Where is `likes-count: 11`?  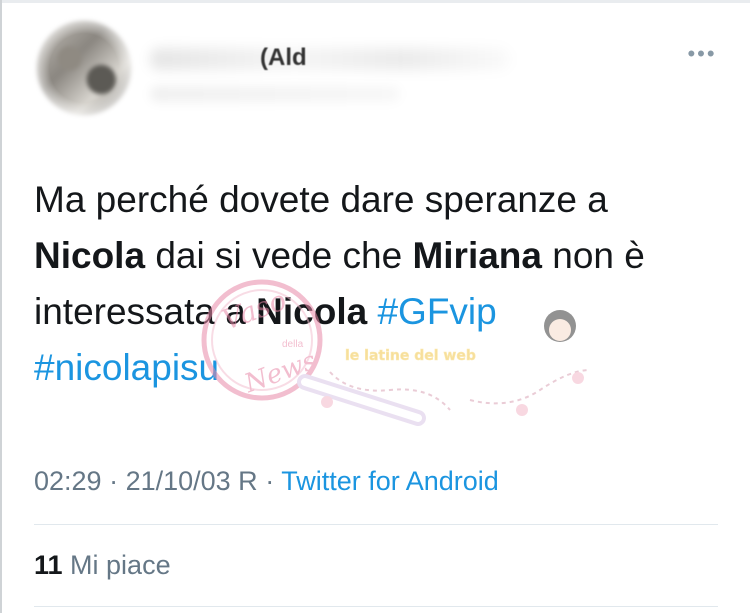 likes-count: 11 is located at coordinates (48, 565).